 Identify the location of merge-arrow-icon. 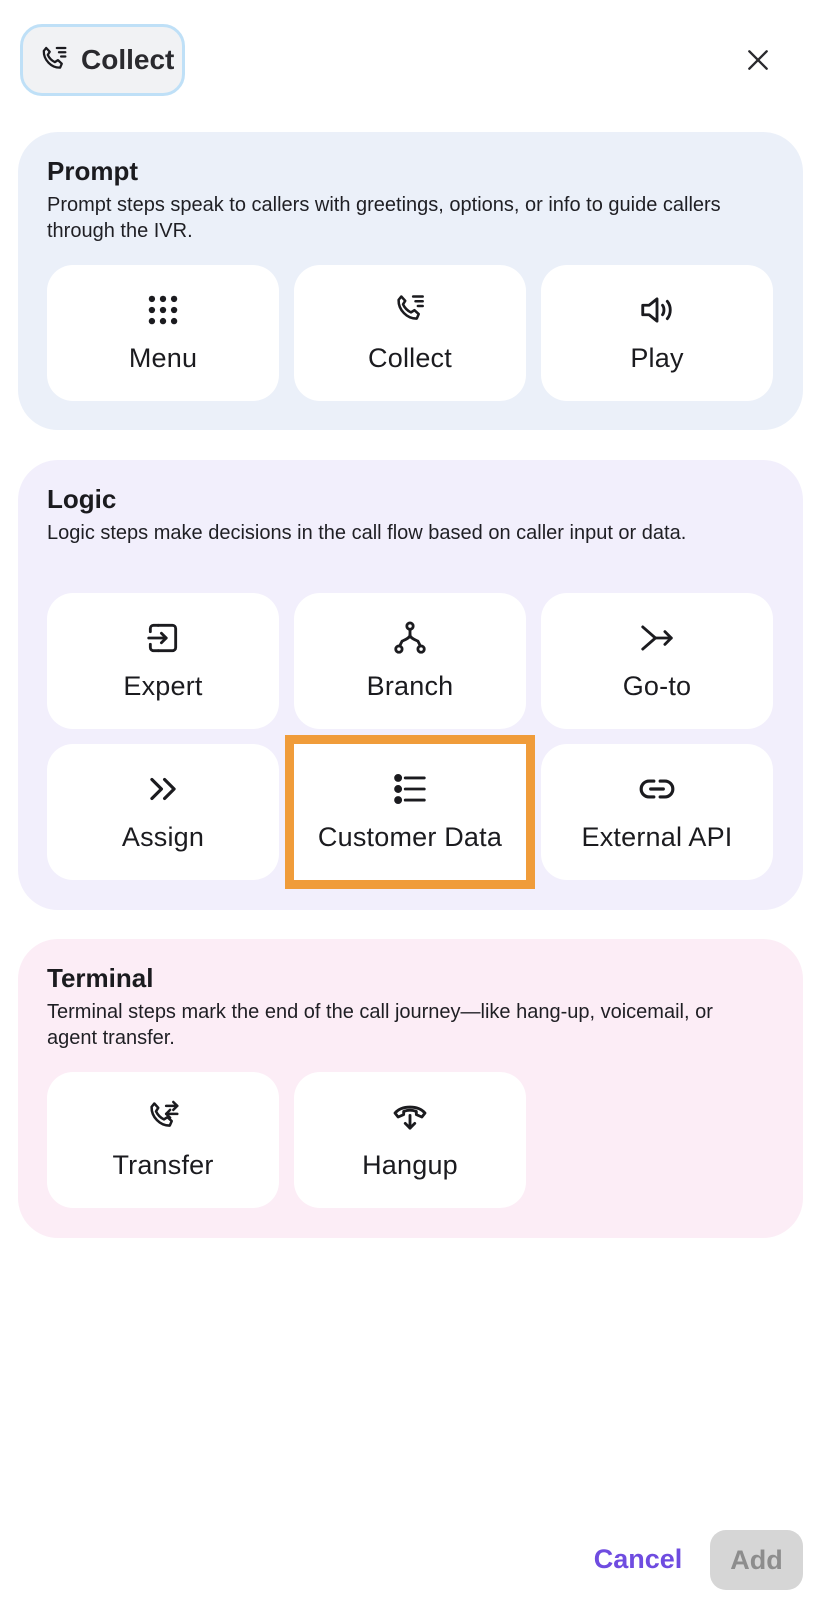
(657, 638).